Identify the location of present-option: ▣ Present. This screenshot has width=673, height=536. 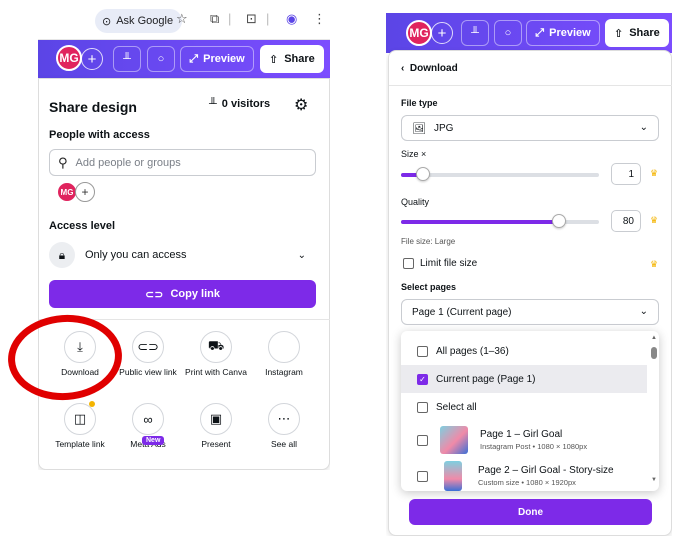
(216, 426).